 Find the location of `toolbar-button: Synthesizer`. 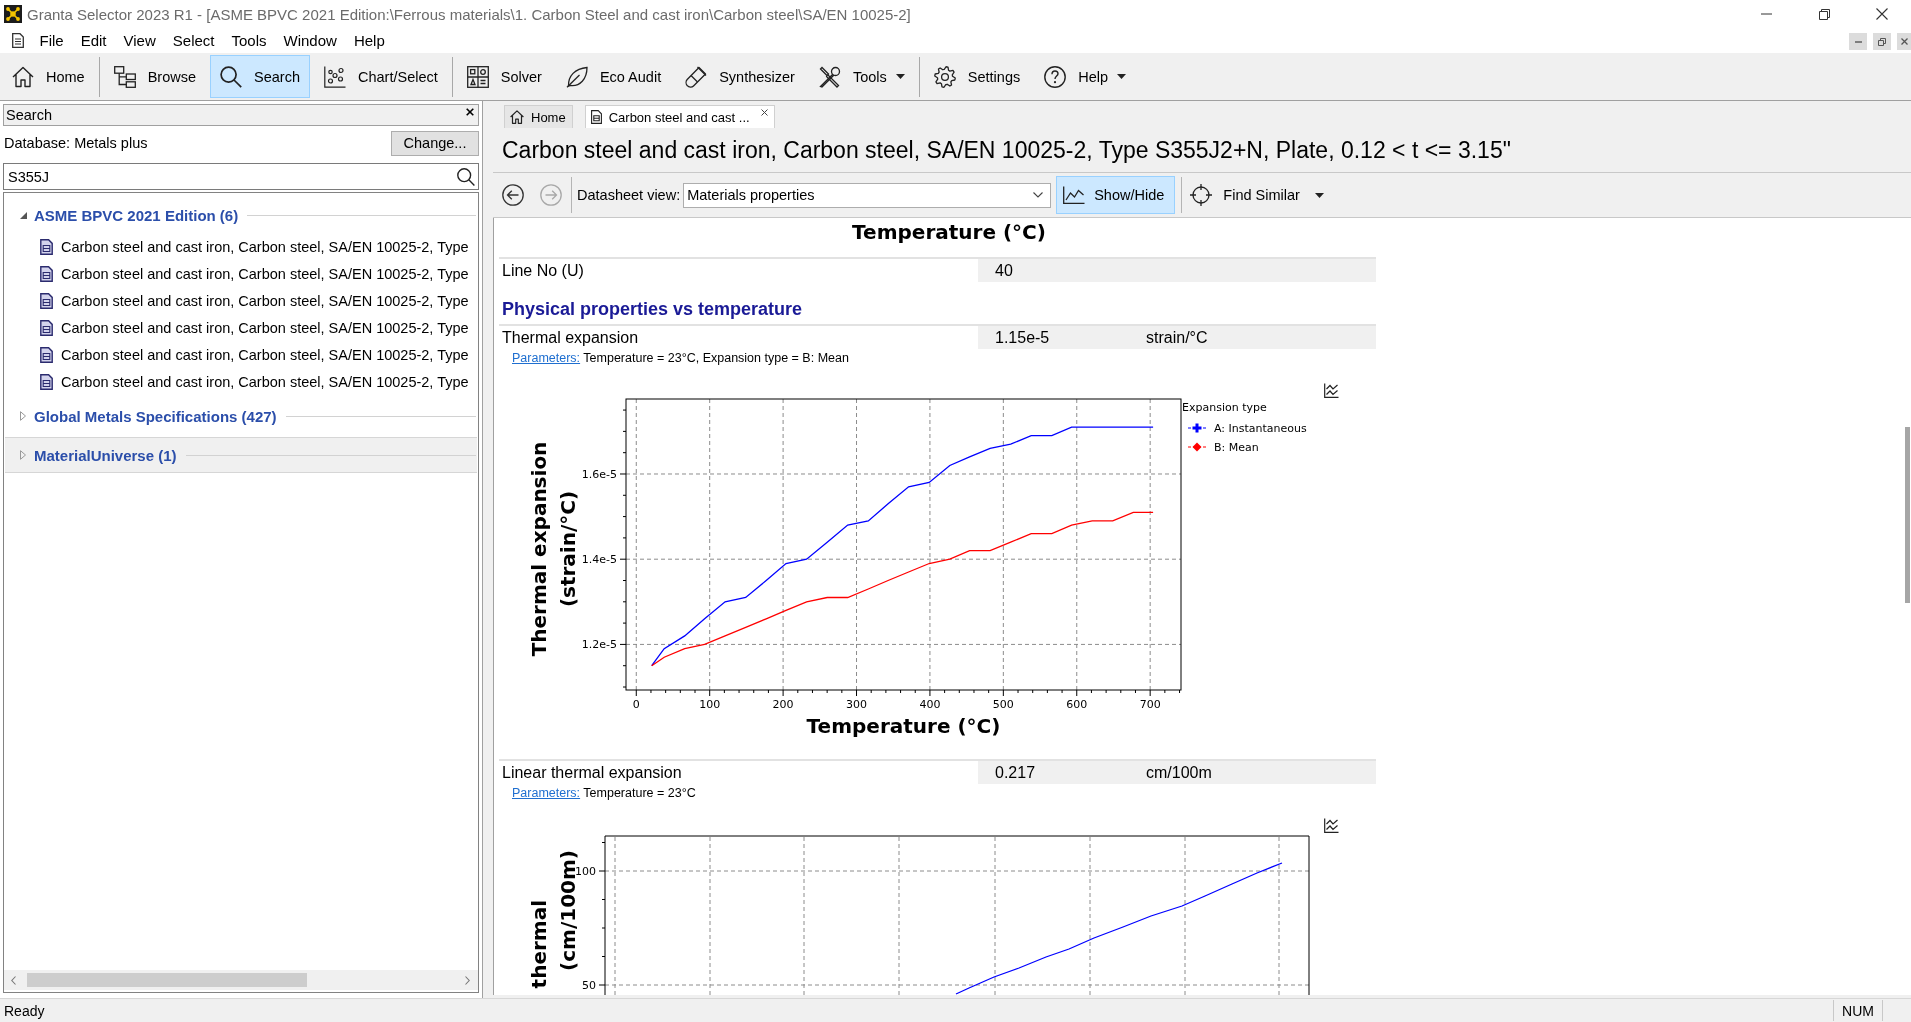

toolbar-button: Synthesizer is located at coordinates (740, 76).